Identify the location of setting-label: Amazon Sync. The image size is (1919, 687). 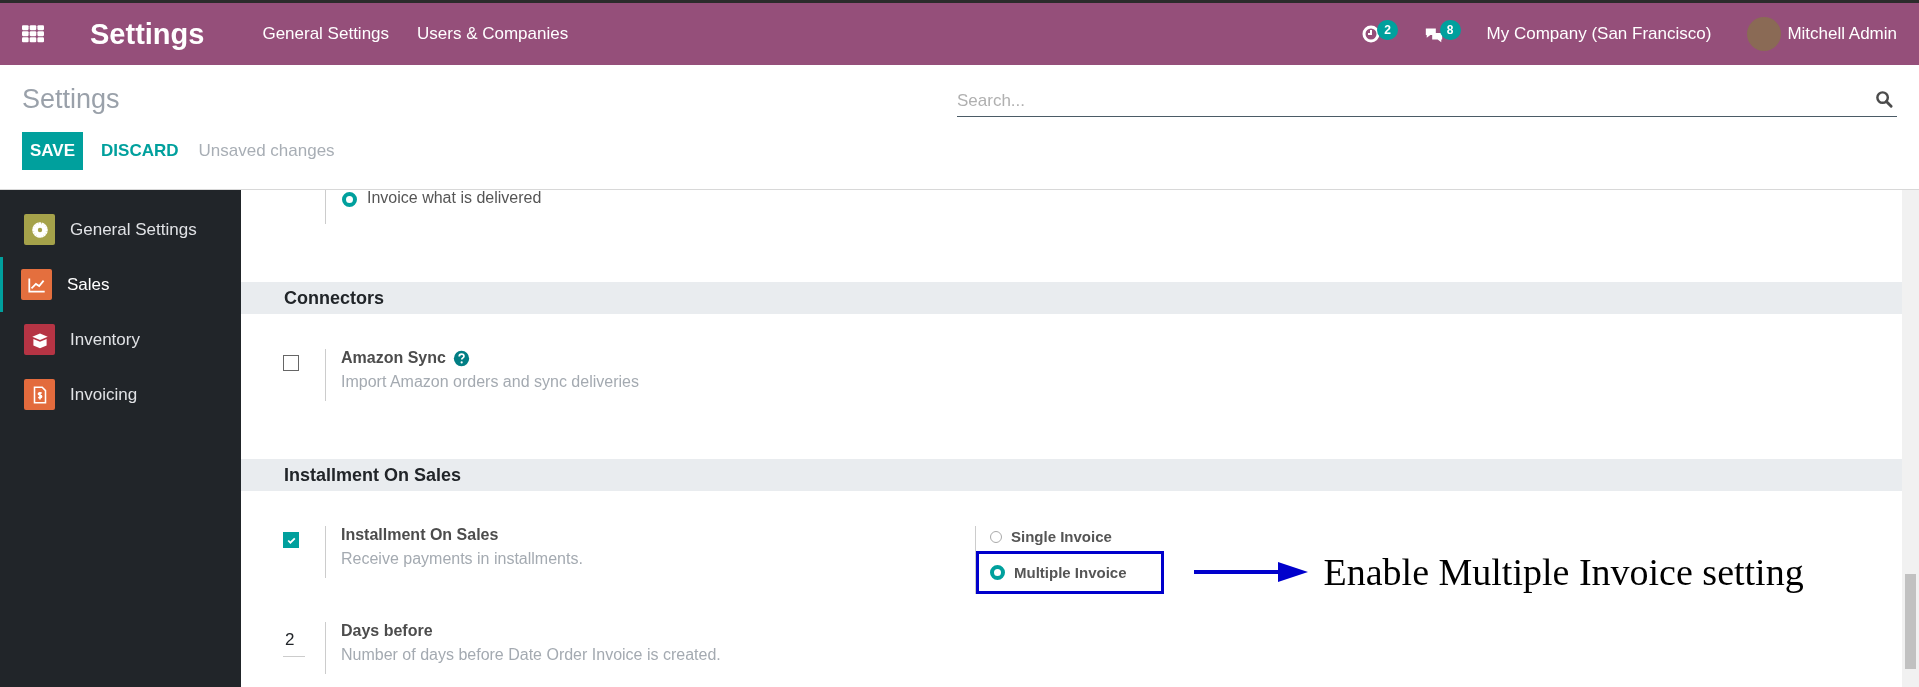
(393, 358).